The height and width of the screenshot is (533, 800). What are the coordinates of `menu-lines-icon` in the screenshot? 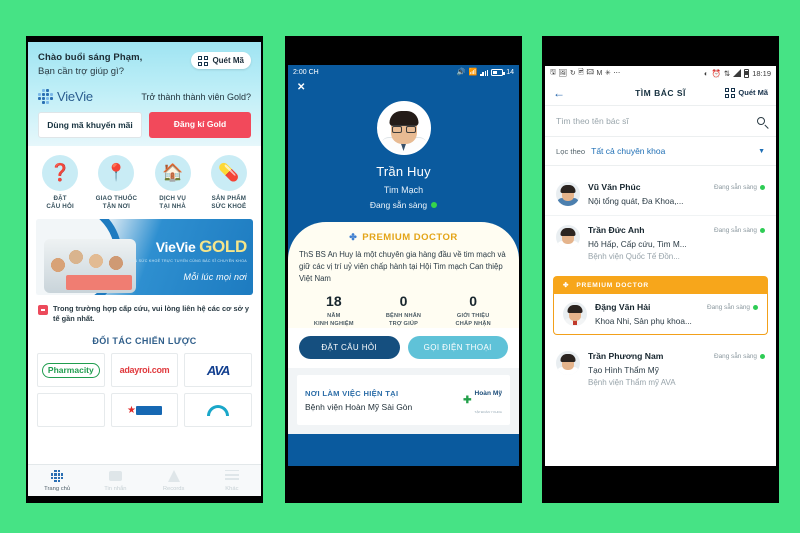 It's located at (232, 476).